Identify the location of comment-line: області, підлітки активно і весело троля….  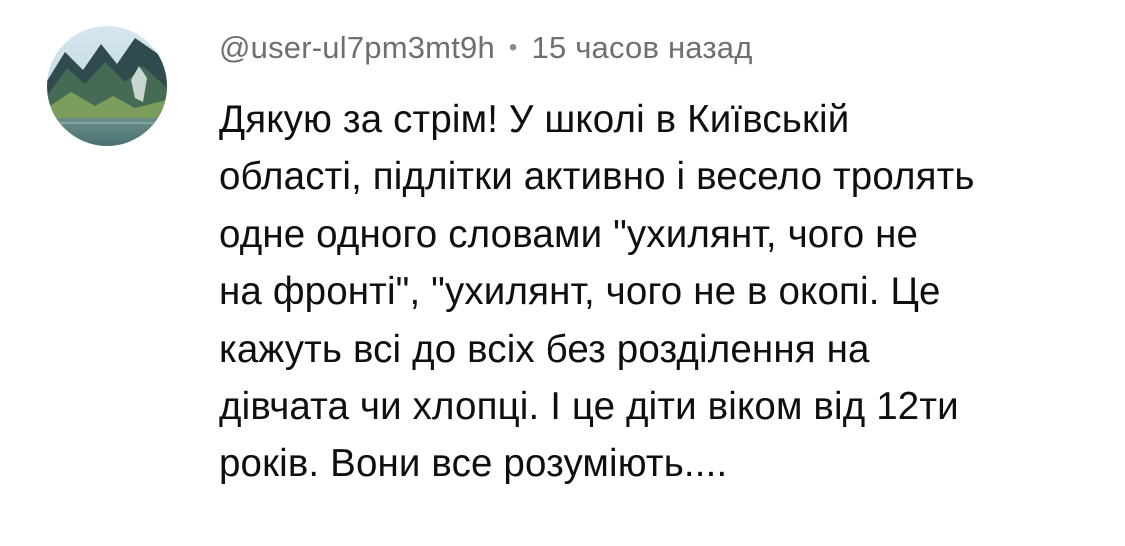
(597, 177).